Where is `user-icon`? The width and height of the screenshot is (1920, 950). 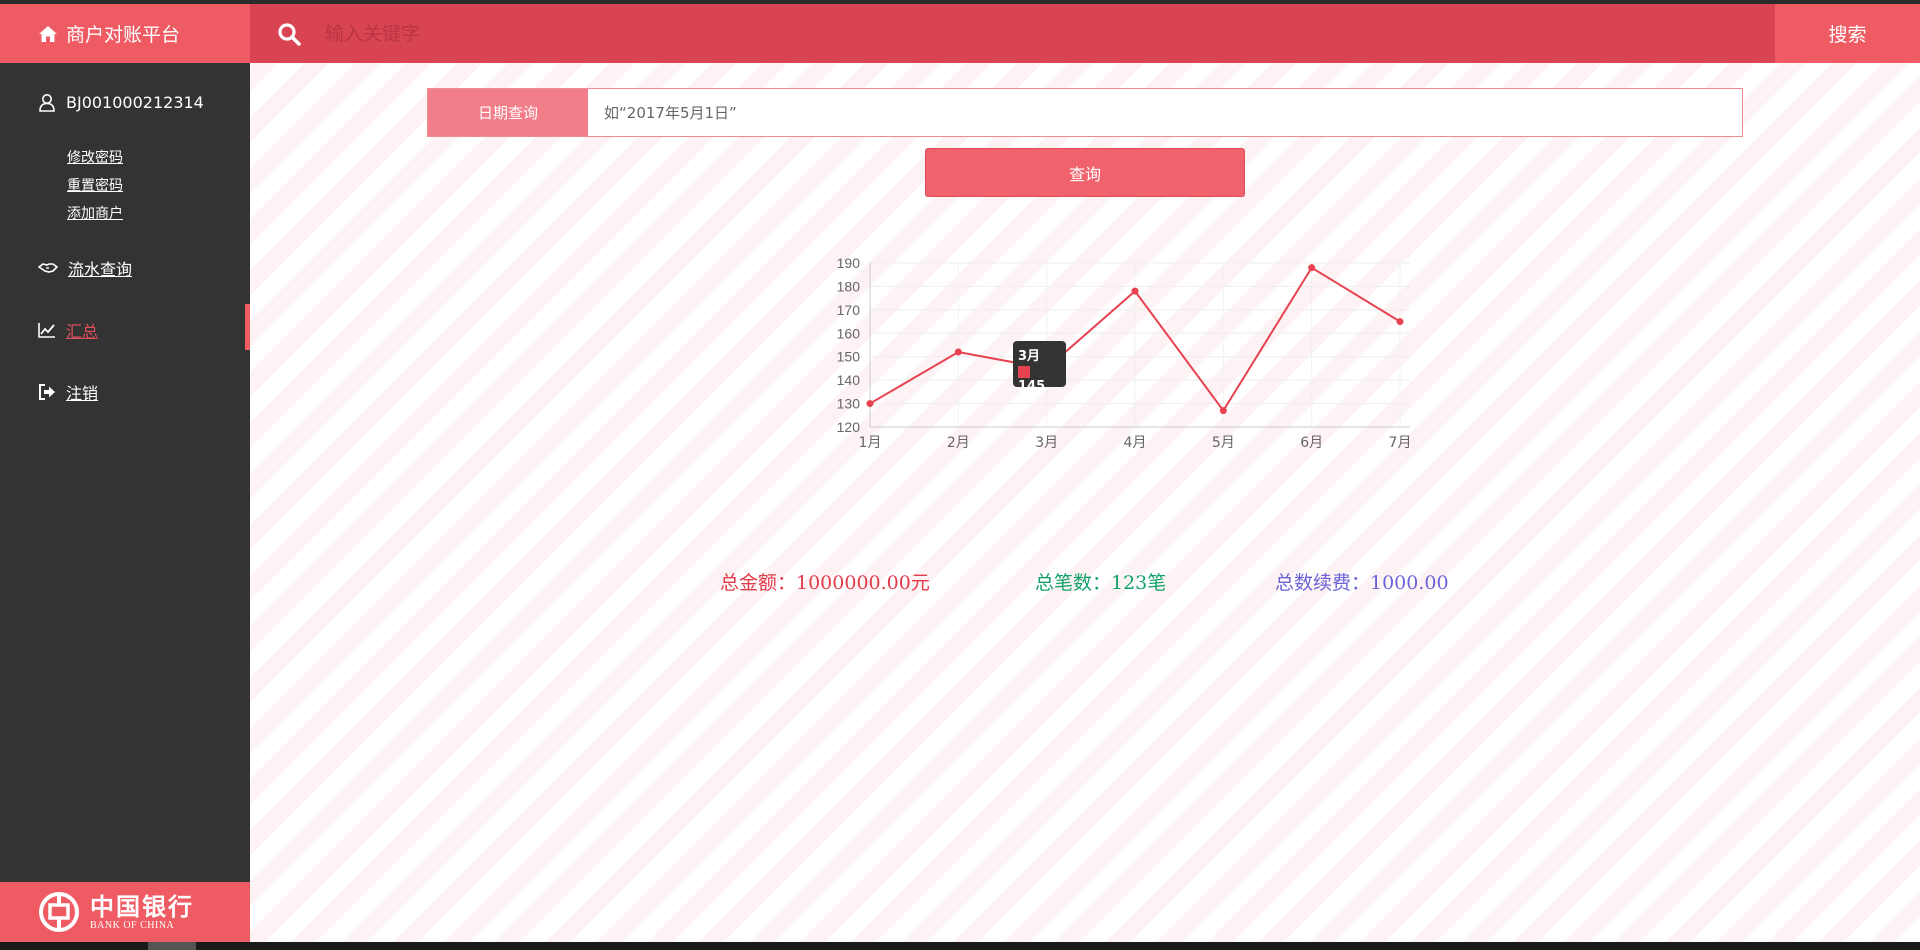 user-icon is located at coordinates (47, 103).